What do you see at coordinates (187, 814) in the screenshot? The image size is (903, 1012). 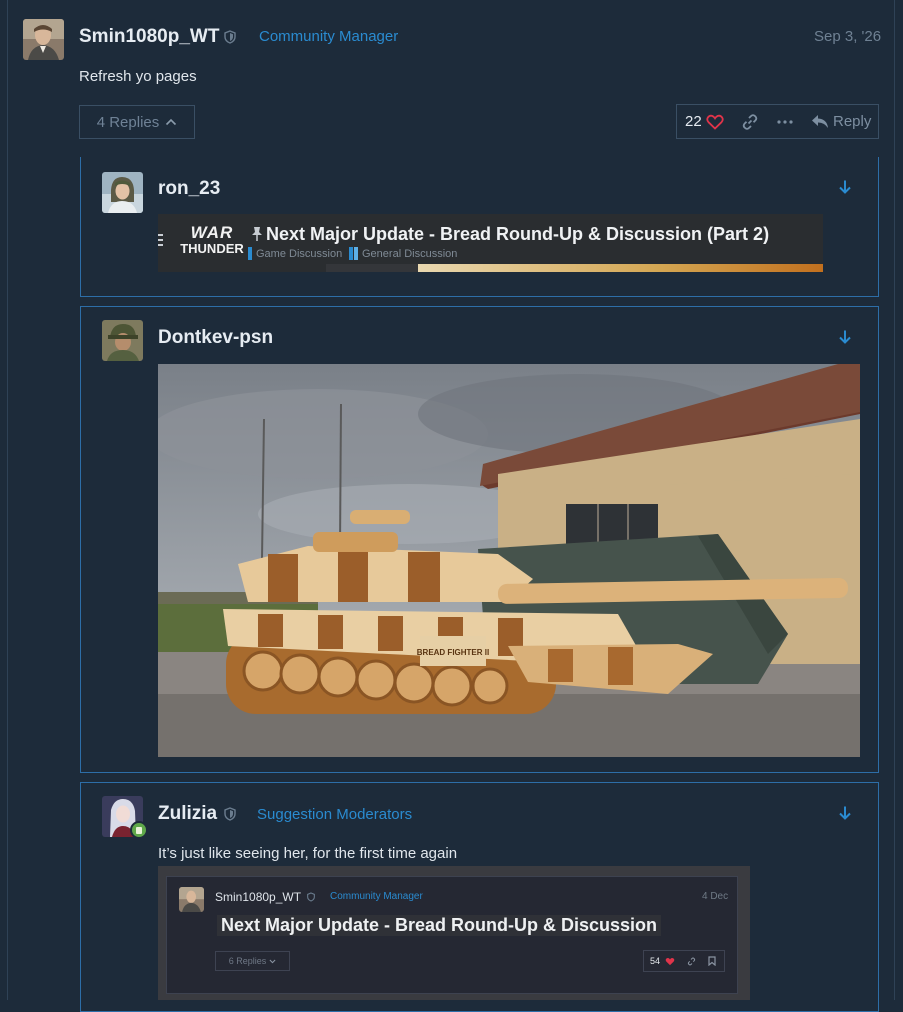 I see `reply-username: Zulizia` at bounding box center [187, 814].